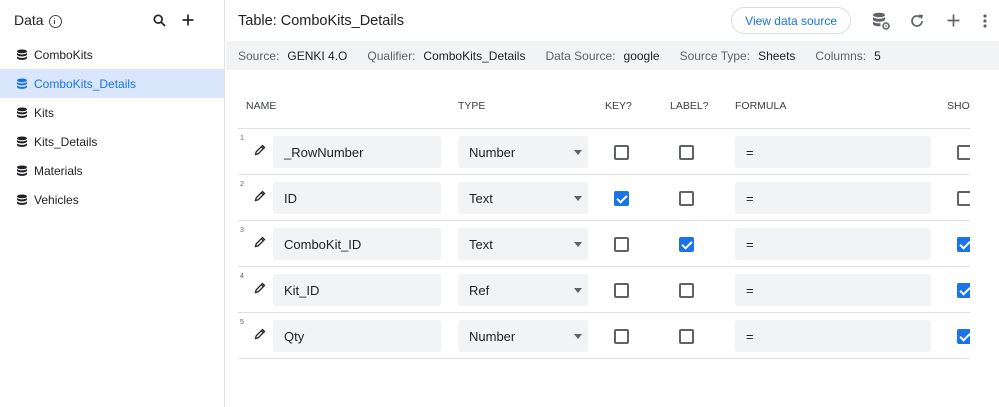 This screenshot has width=999, height=407. I want to click on sidebar-item-label: Kits, so click(44, 112).